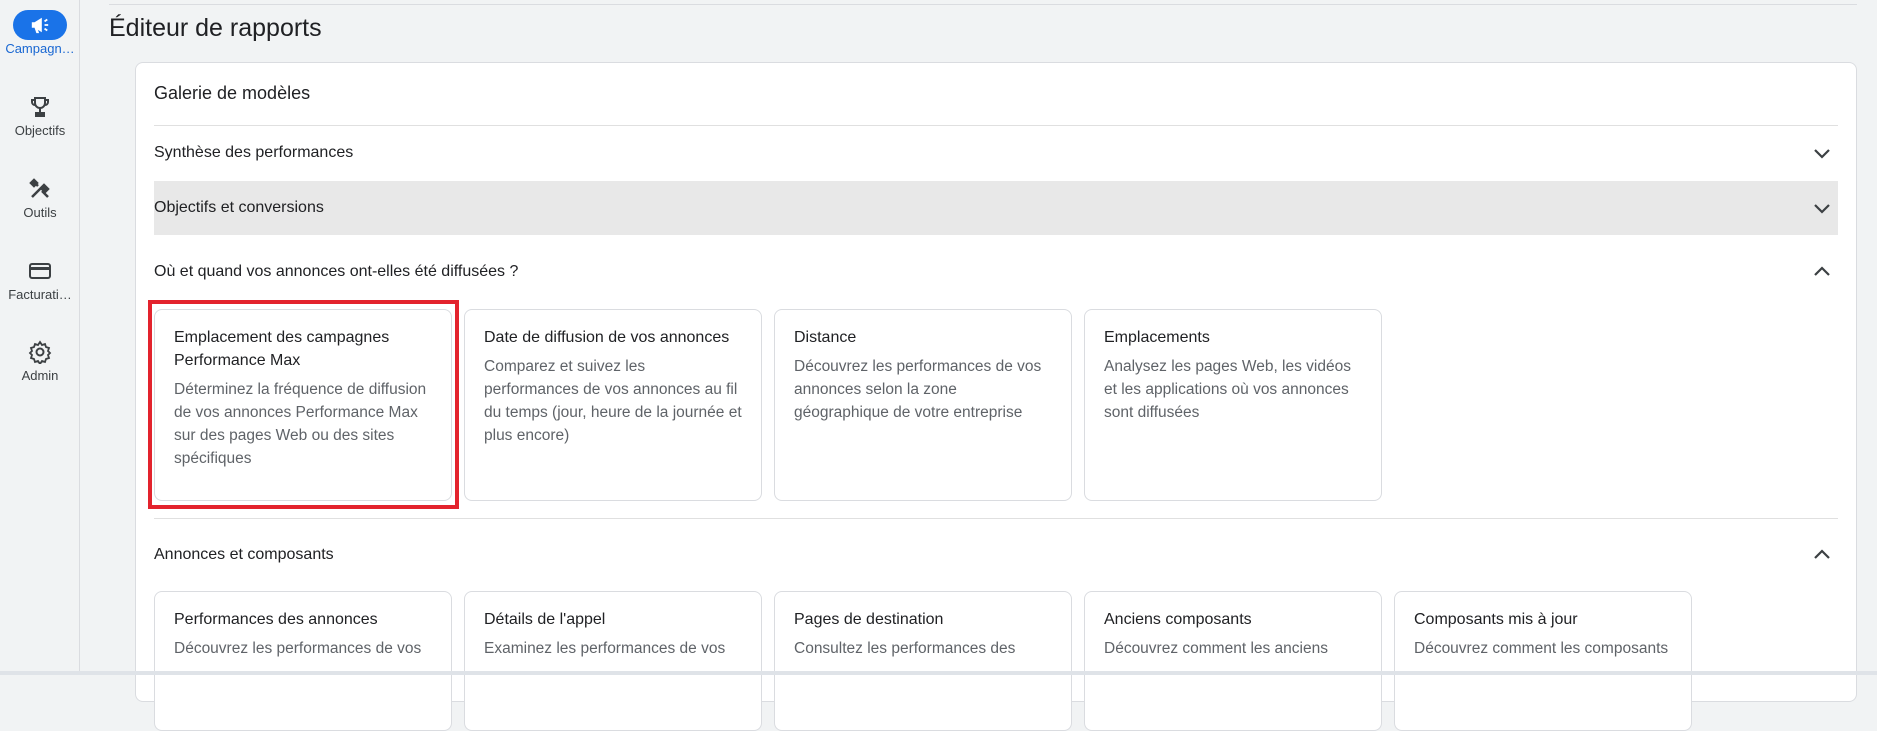 This screenshot has width=1877, height=731. I want to click on nav-item-objectives: Objectifs, so click(40, 116).